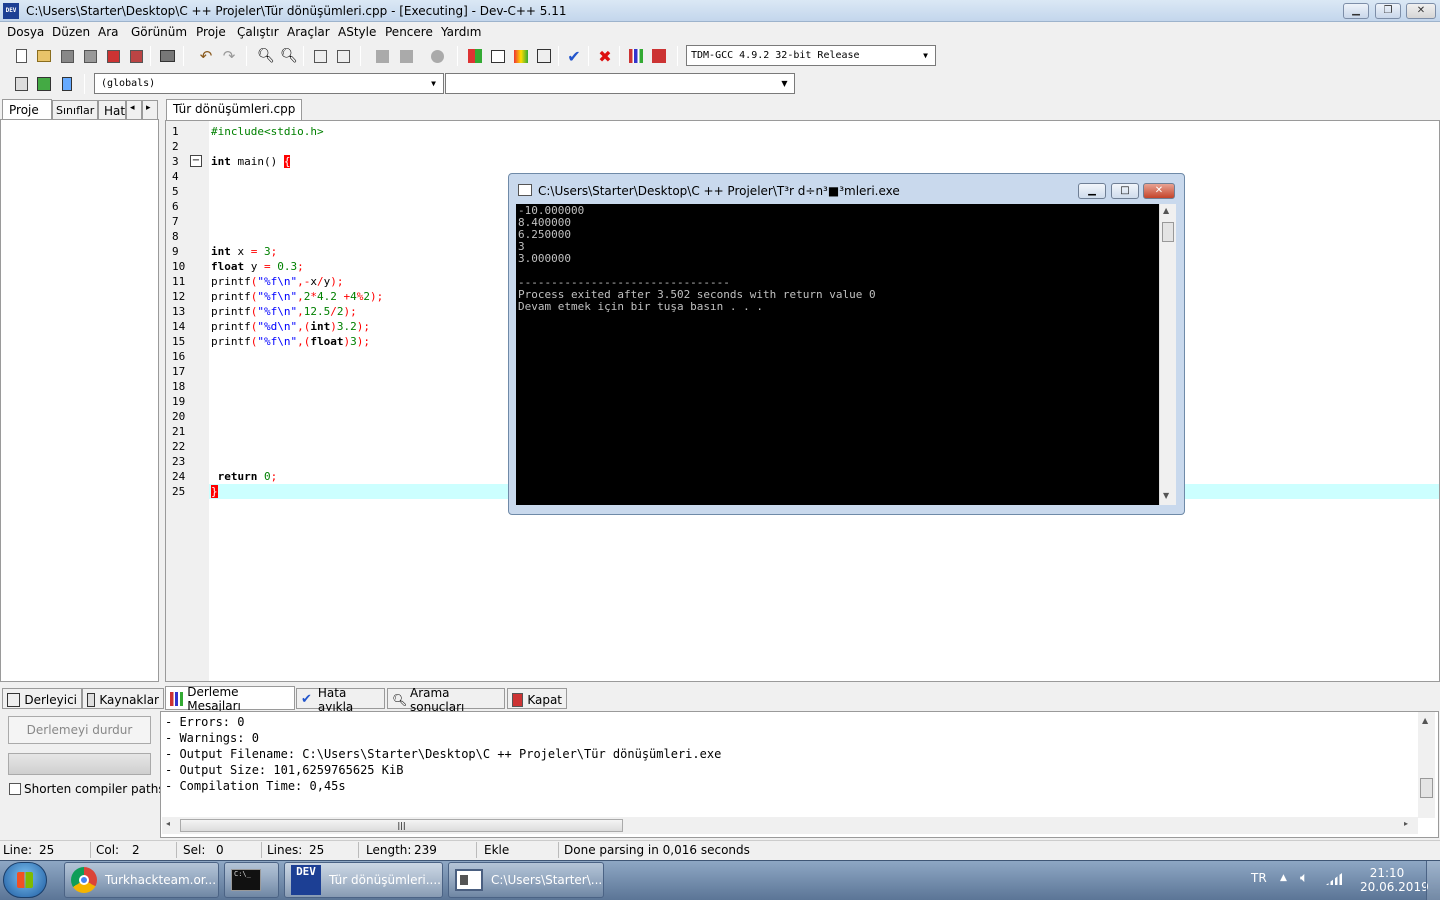 Image resolution: width=1440 pixels, height=900 pixels. I want to click on delete-profile-button, so click(659, 56).